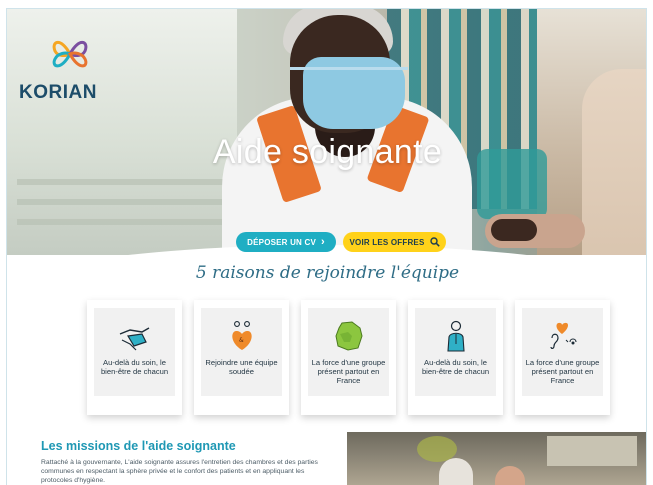  Describe the element at coordinates (69, 69) in the screenshot. I see `korian-logo: KORIAN` at that location.